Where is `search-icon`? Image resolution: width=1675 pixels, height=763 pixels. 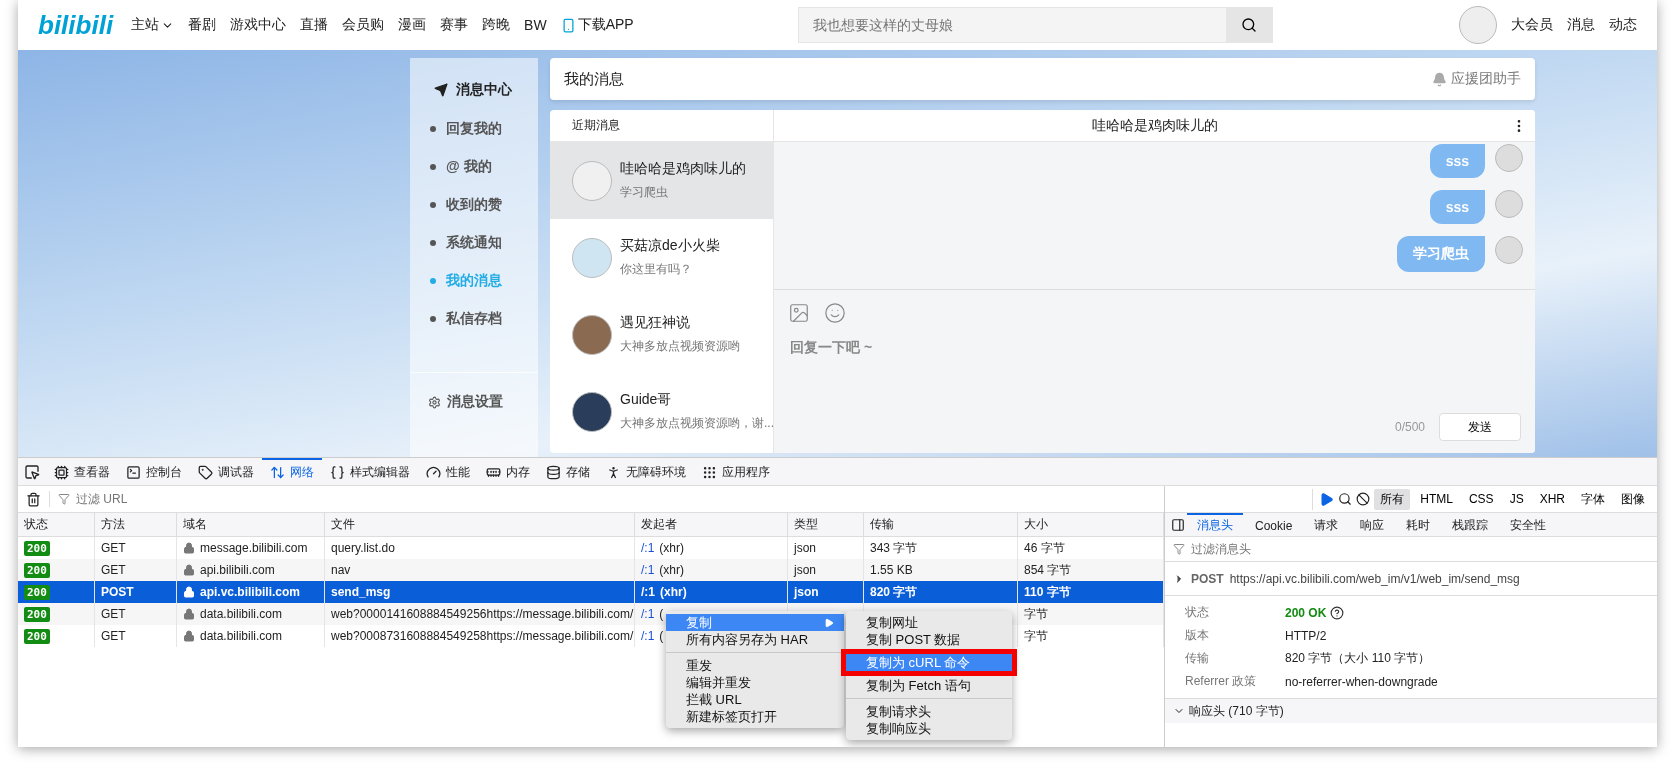
search-icon is located at coordinates (1345, 499).